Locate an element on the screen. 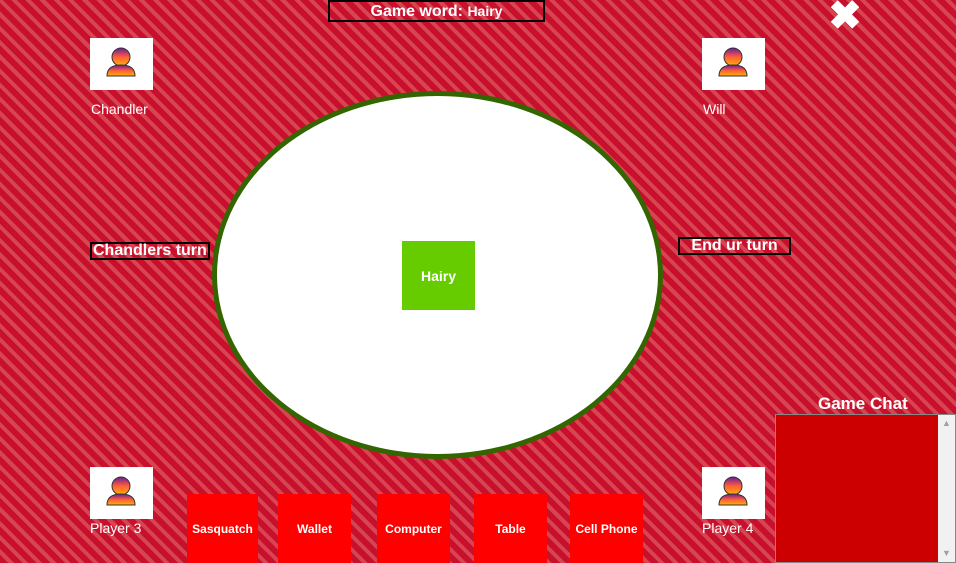  hand-card: Computer is located at coordinates (413, 528).